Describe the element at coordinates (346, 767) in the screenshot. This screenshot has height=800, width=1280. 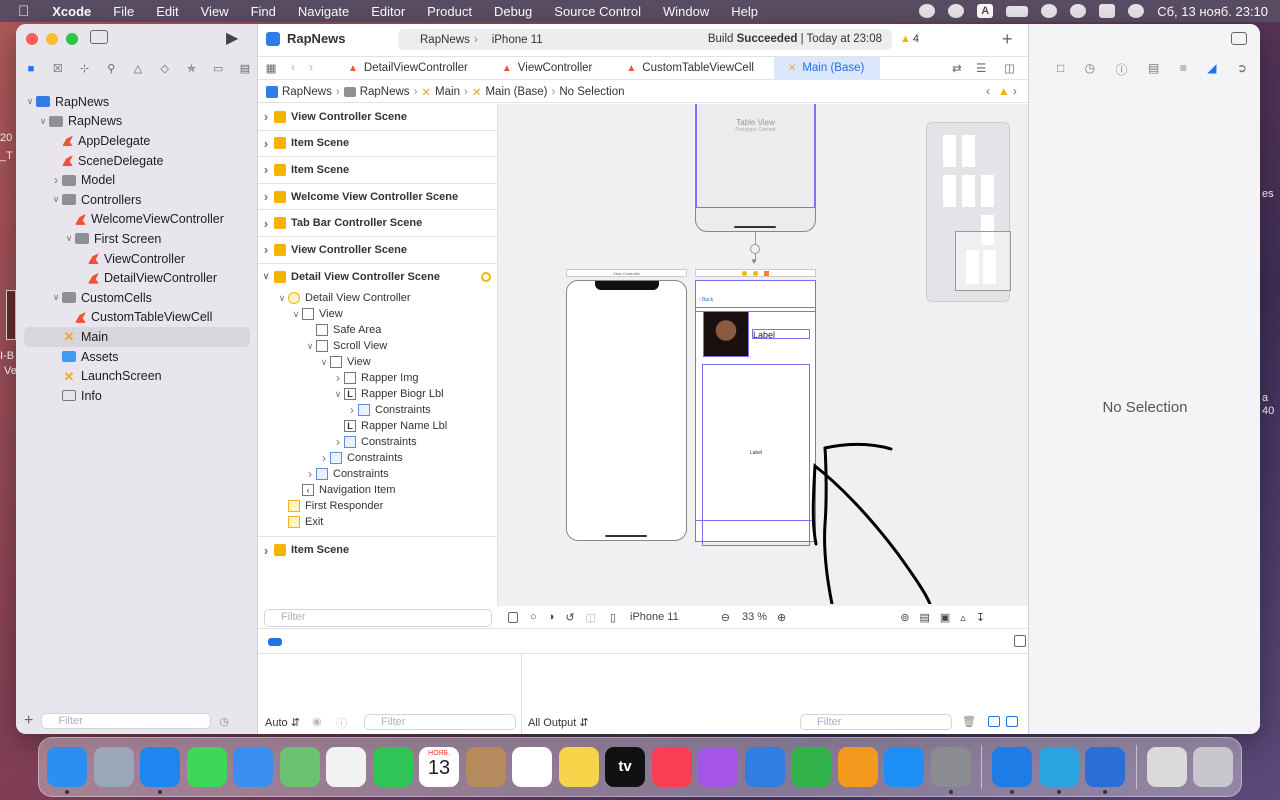
I see `dock-app-photos` at that location.